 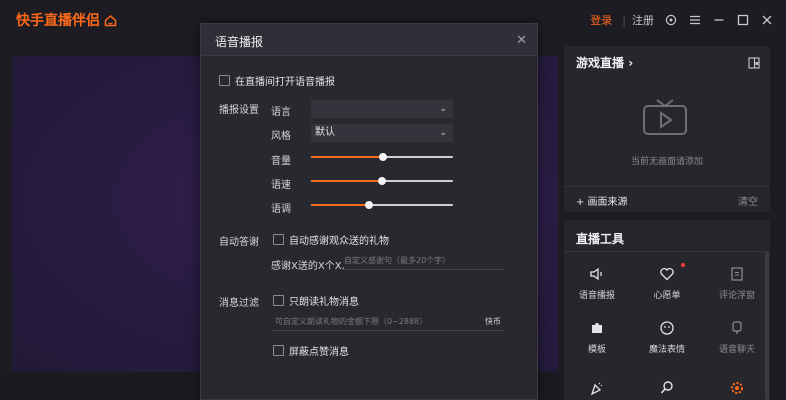 What do you see at coordinates (666, 350) in the screenshot?
I see `tool-label: 魔法表情` at bounding box center [666, 350].